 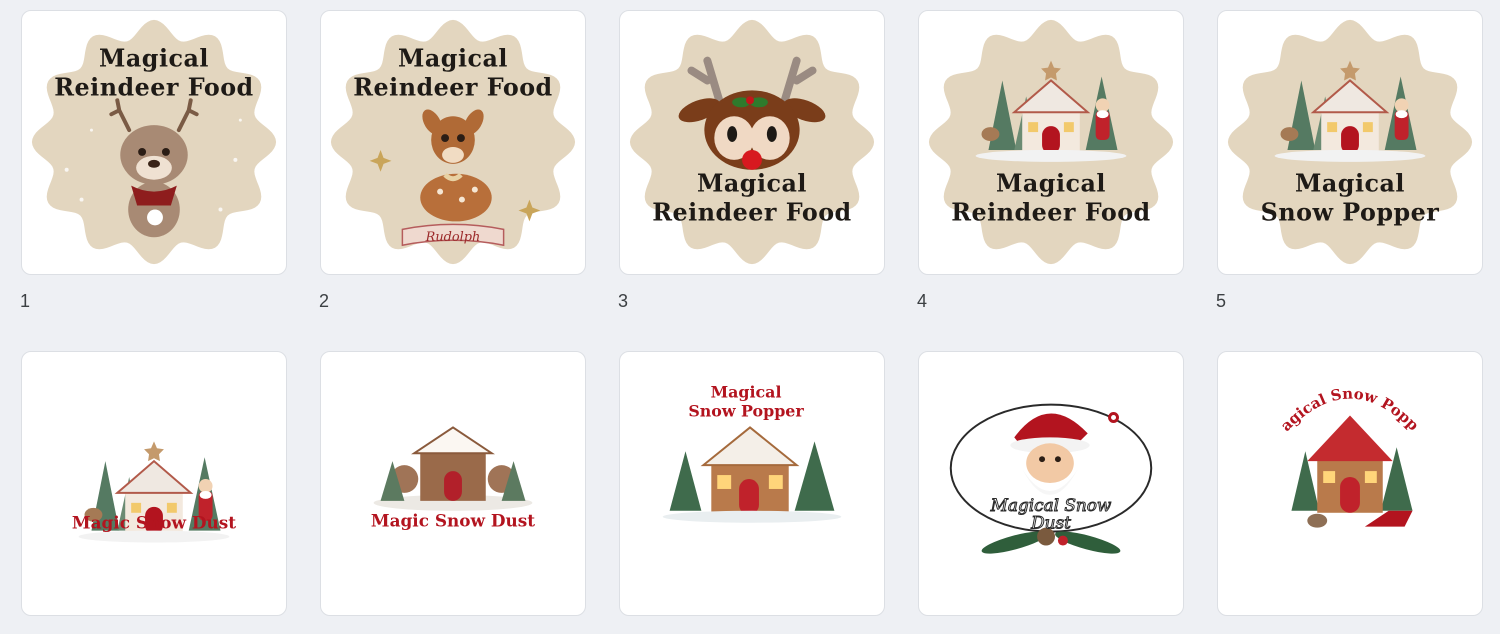 I want to click on design-card-9: Magical Snow Dust, so click(x=1051, y=483).